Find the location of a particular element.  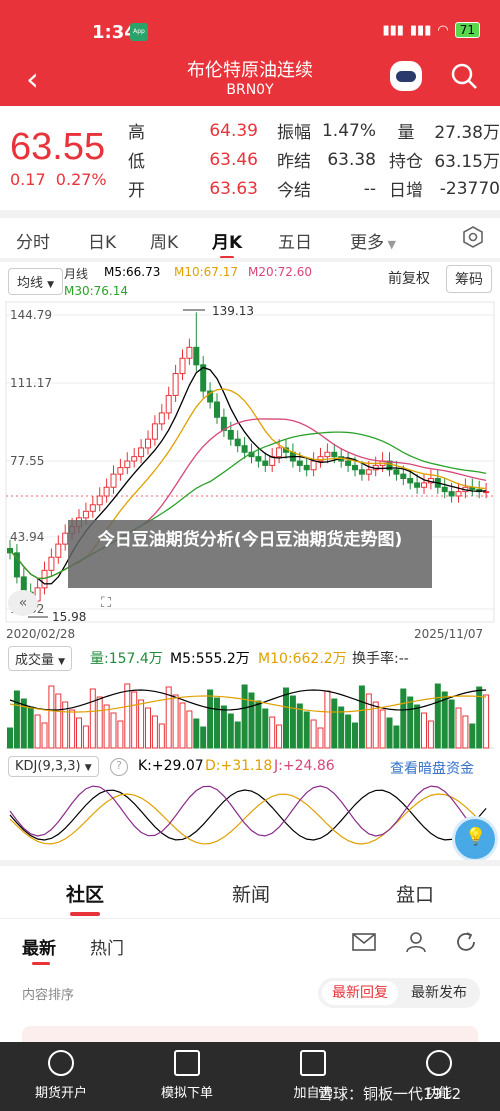

quote-label: 振幅 is located at coordinates (294, 133).